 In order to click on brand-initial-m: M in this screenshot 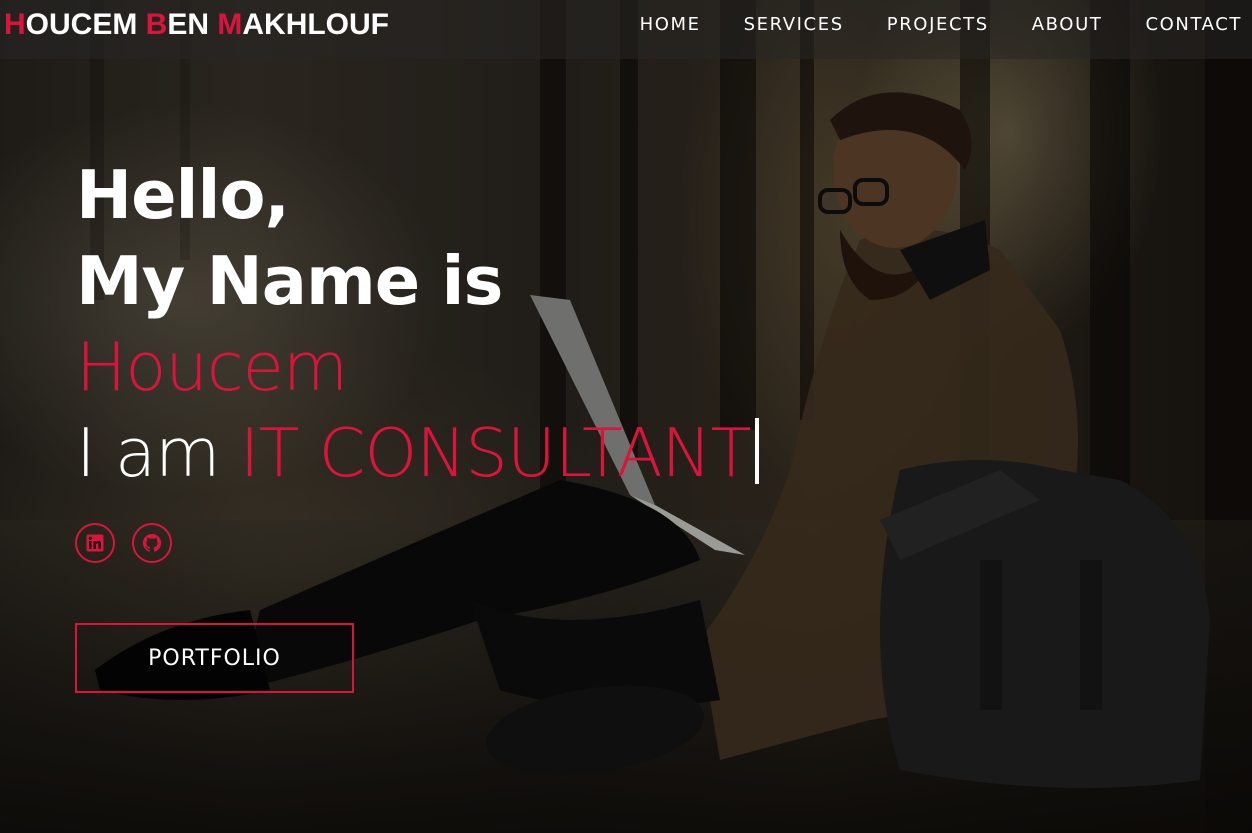, I will do `click(230, 24)`.